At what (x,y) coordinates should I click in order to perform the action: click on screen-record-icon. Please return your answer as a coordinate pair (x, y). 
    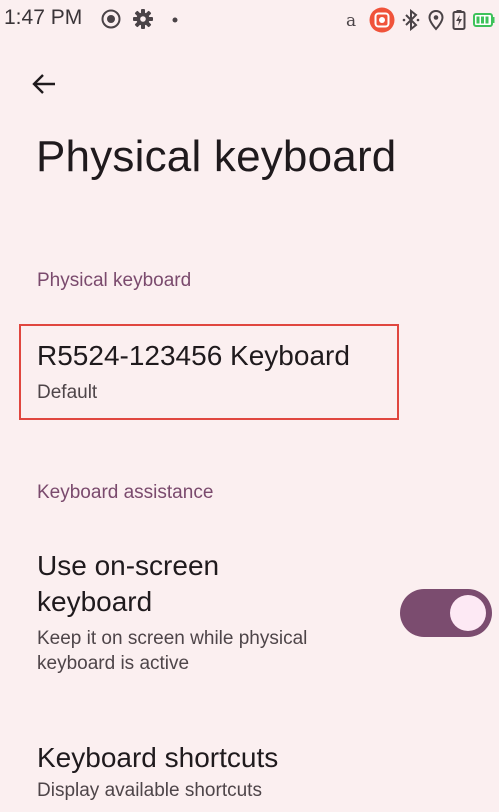
    Looking at the image, I should click on (111, 19).